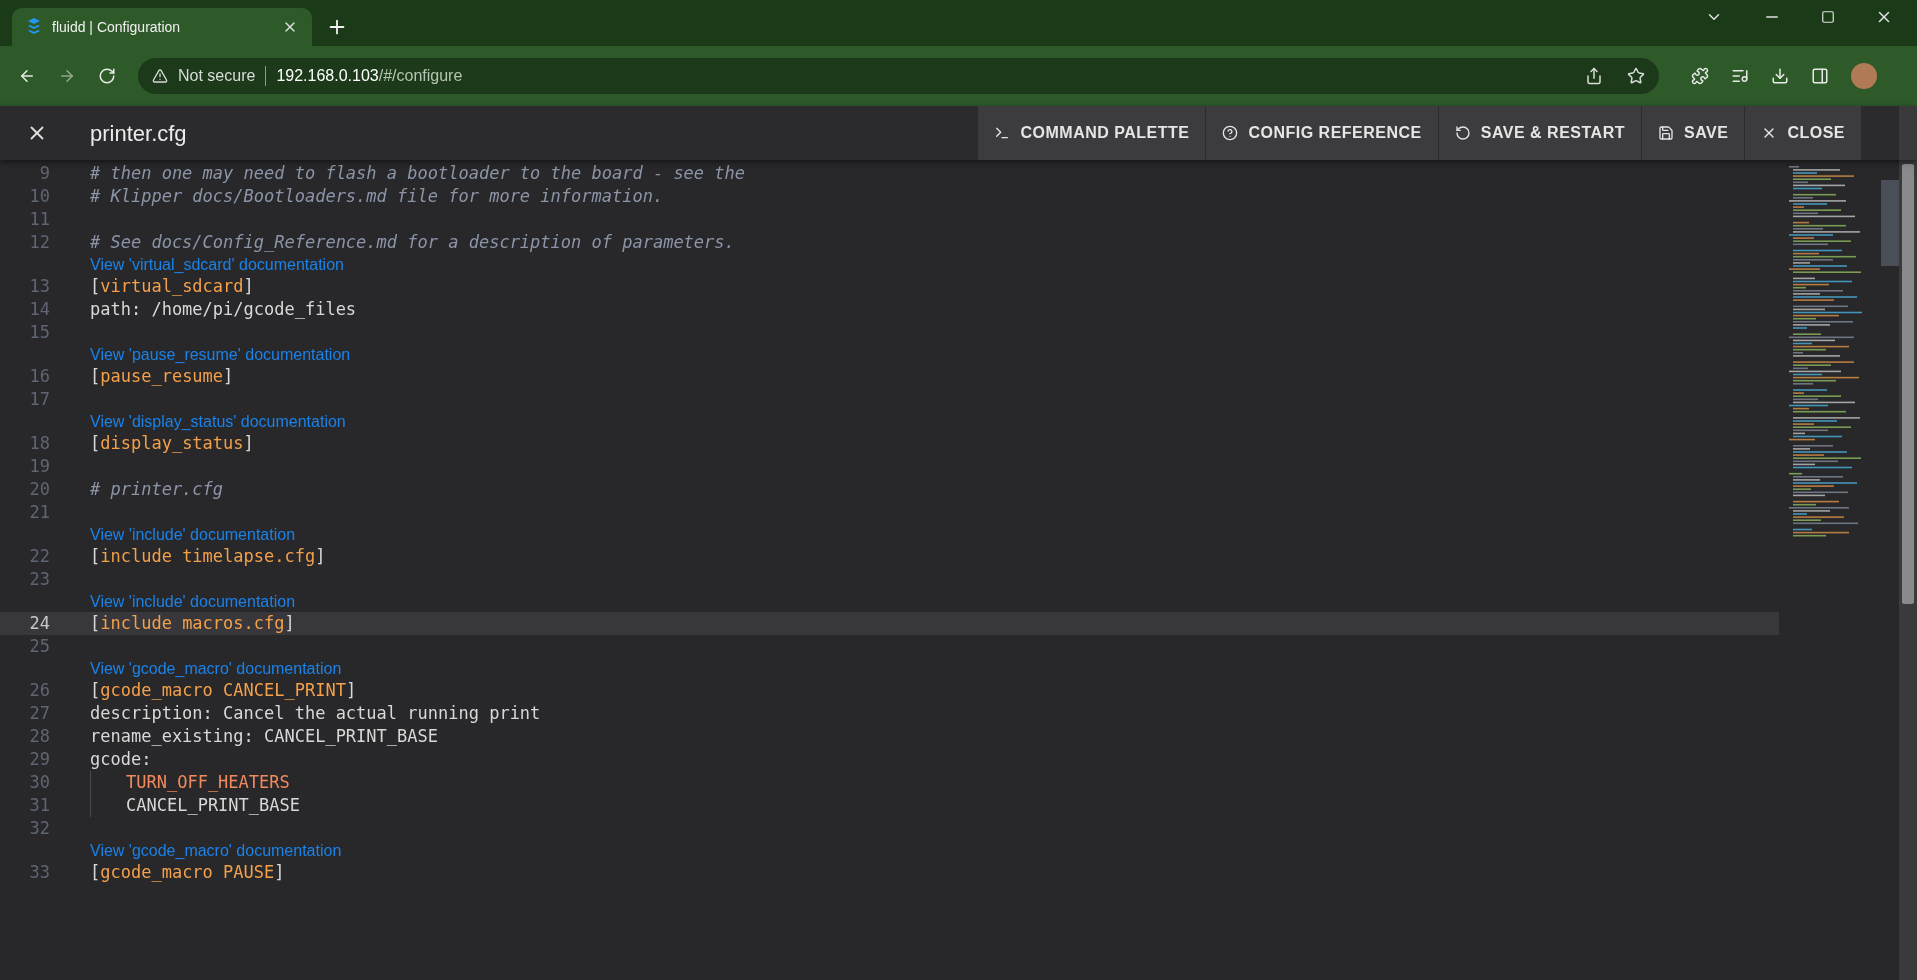 Image resolution: width=1917 pixels, height=980 pixels. I want to click on code-line: TURN_OFF_HEATERS, so click(208, 782).